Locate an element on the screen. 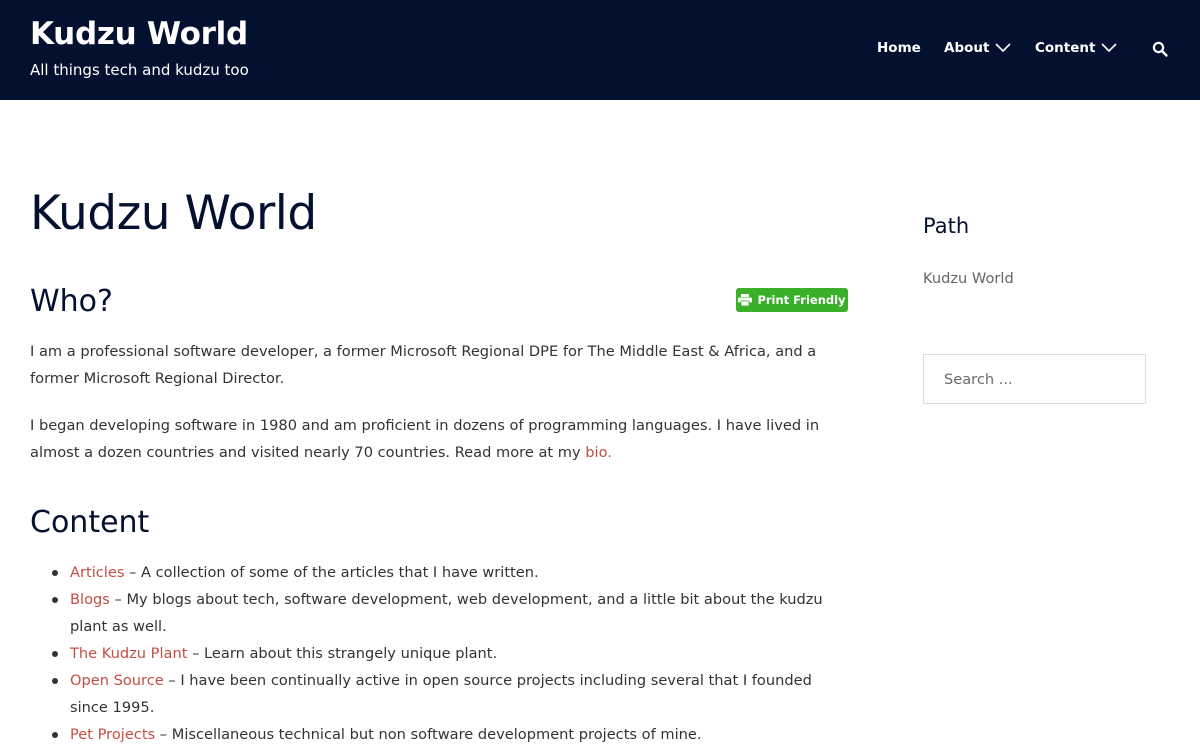 This screenshot has height=748, width=1200. site-tagline: All things tech and kudzu too is located at coordinates (139, 70).